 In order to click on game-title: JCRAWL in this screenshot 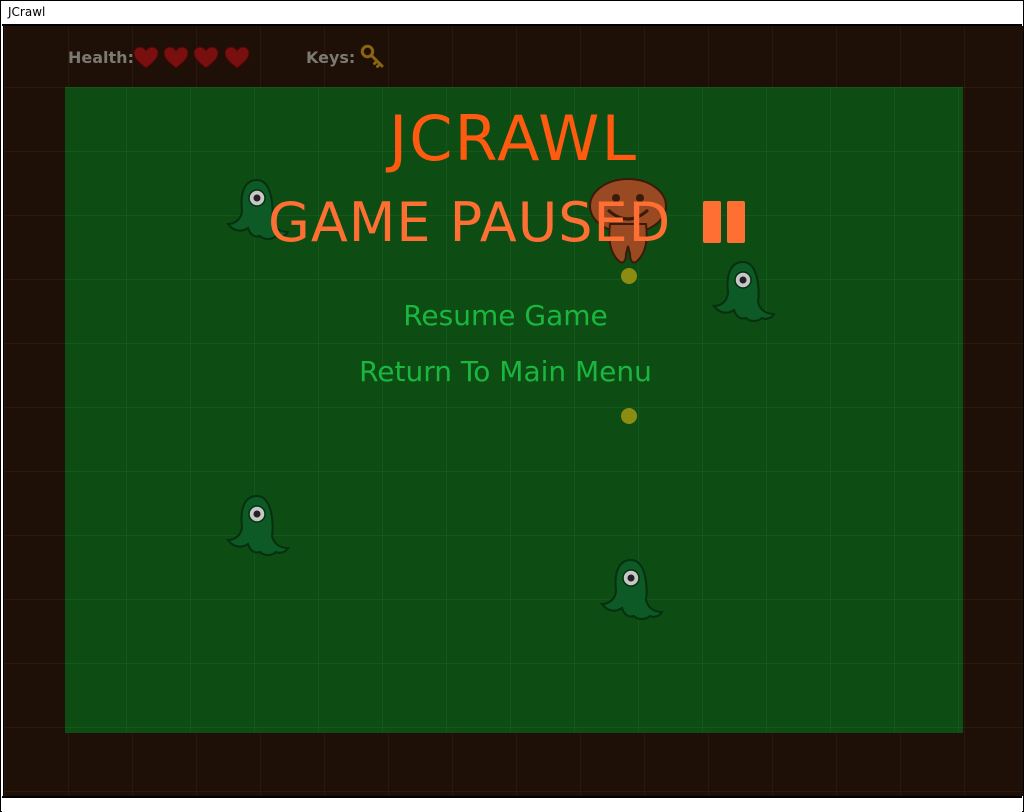, I will do `click(513, 138)`.